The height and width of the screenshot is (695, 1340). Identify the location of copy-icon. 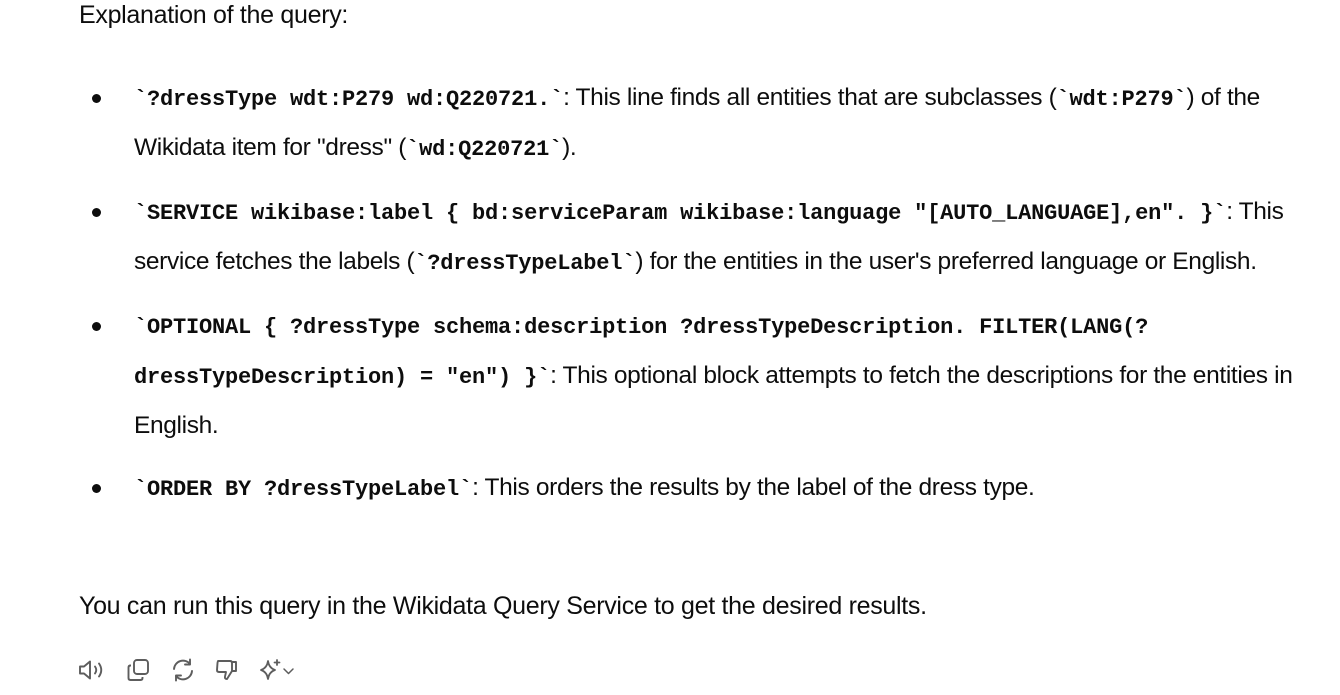
(138, 670).